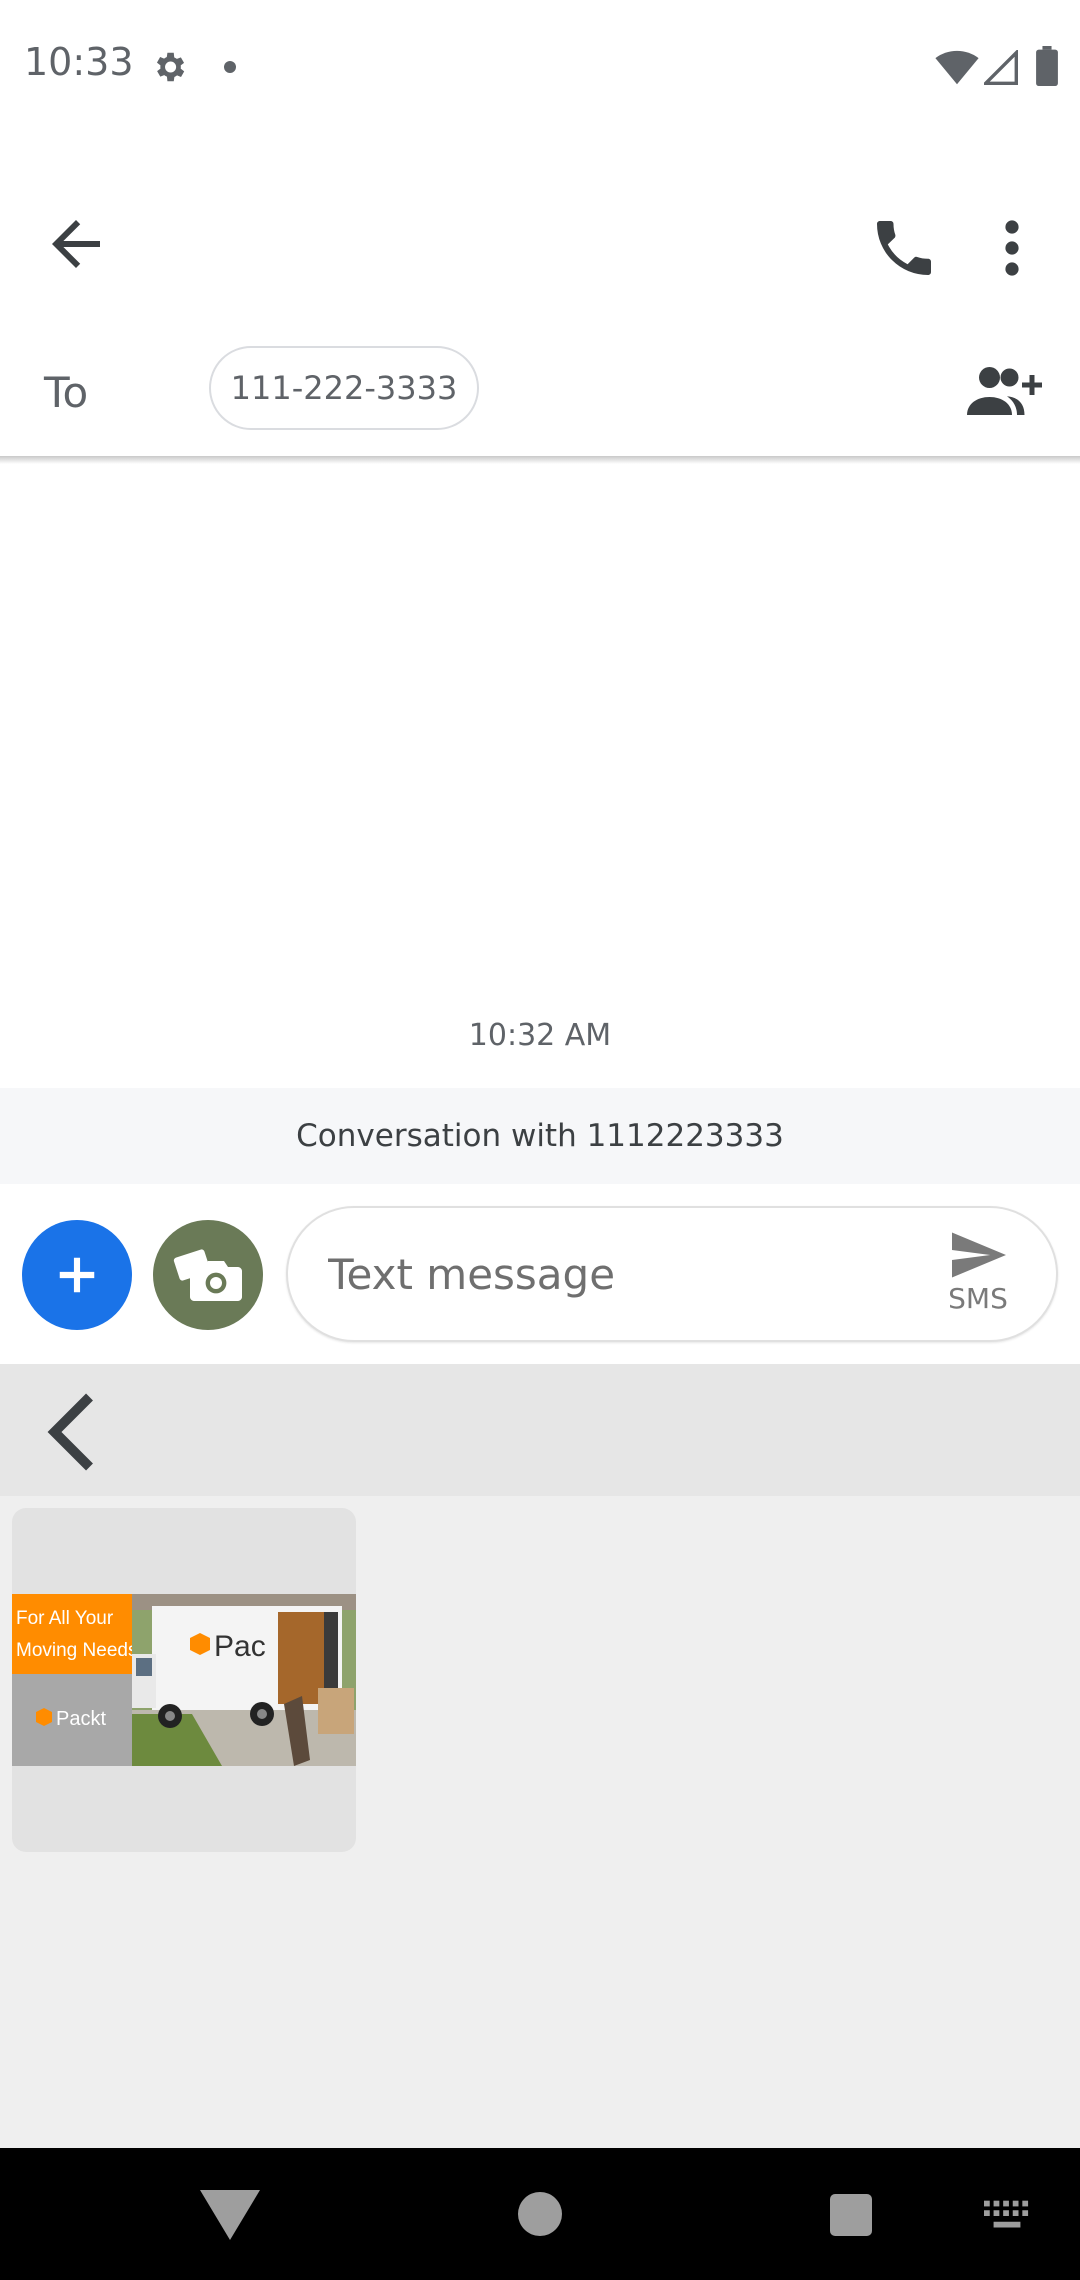  Describe the element at coordinates (851, 2215) in the screenshot. I see `nav-recents-icon` at that location.